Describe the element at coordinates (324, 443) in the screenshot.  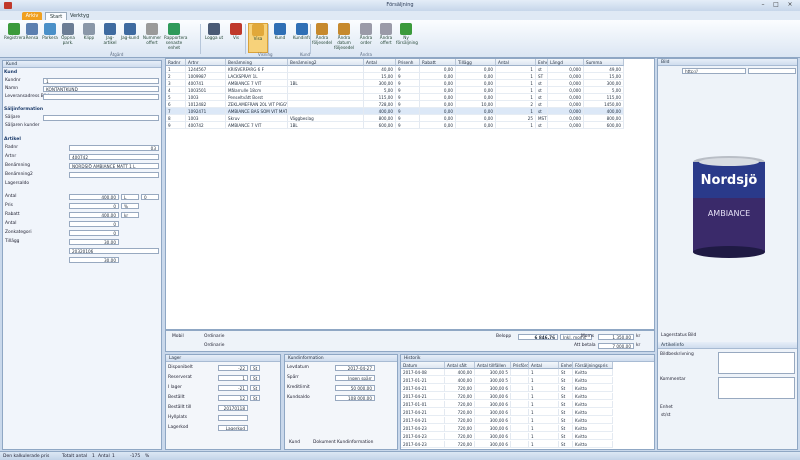
I see `customer-info-tab: Dokument` at that location.